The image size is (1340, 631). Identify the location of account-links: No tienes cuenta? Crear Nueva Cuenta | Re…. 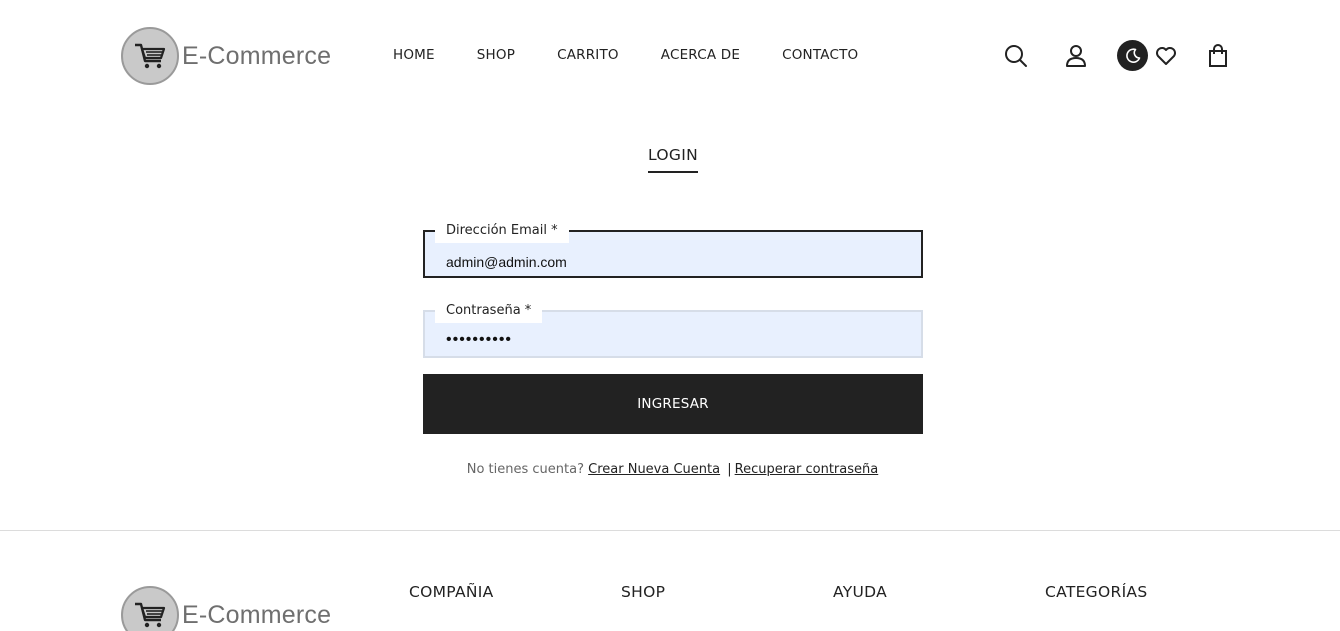
(670, 469).